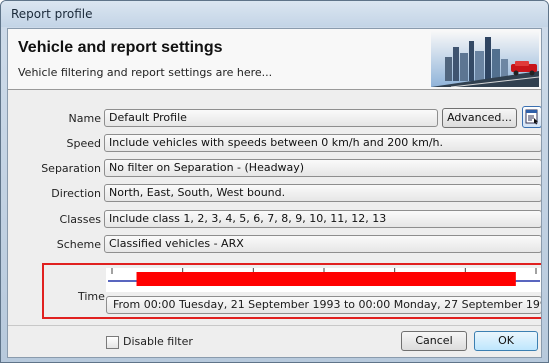 Image resolution: width=549 pixels, height=363 pixels. Describe the element at coordinates (112, 342) in the screenshot. I see `disable-filter-checkbox` at that location.